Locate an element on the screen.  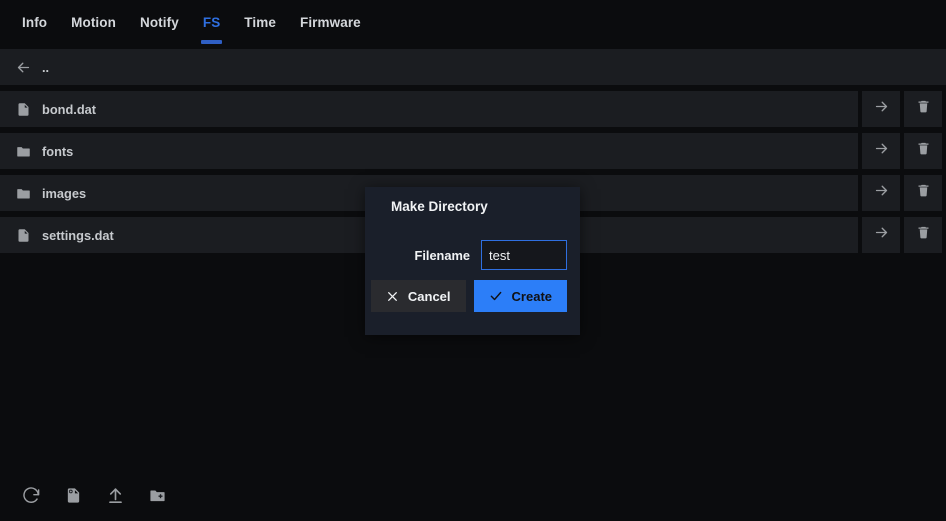
upload-button is located at coordinates (115, 498).